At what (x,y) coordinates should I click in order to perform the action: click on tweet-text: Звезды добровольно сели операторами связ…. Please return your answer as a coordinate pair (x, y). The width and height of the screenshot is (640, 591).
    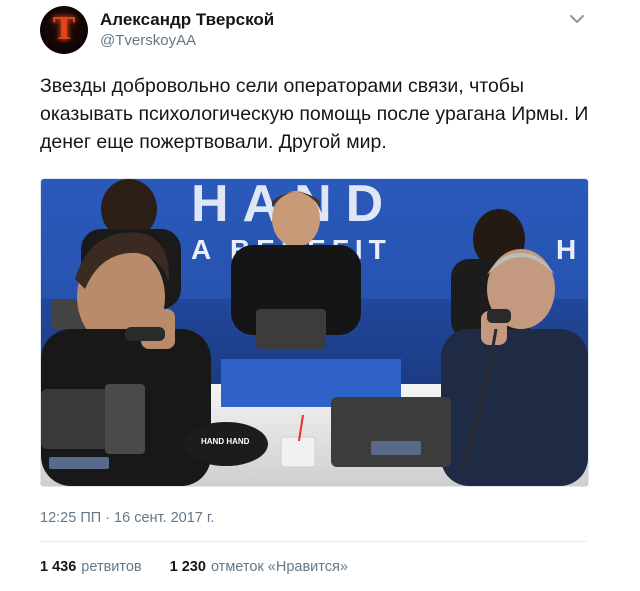
    Looking at the image, I should click on (320, 114).